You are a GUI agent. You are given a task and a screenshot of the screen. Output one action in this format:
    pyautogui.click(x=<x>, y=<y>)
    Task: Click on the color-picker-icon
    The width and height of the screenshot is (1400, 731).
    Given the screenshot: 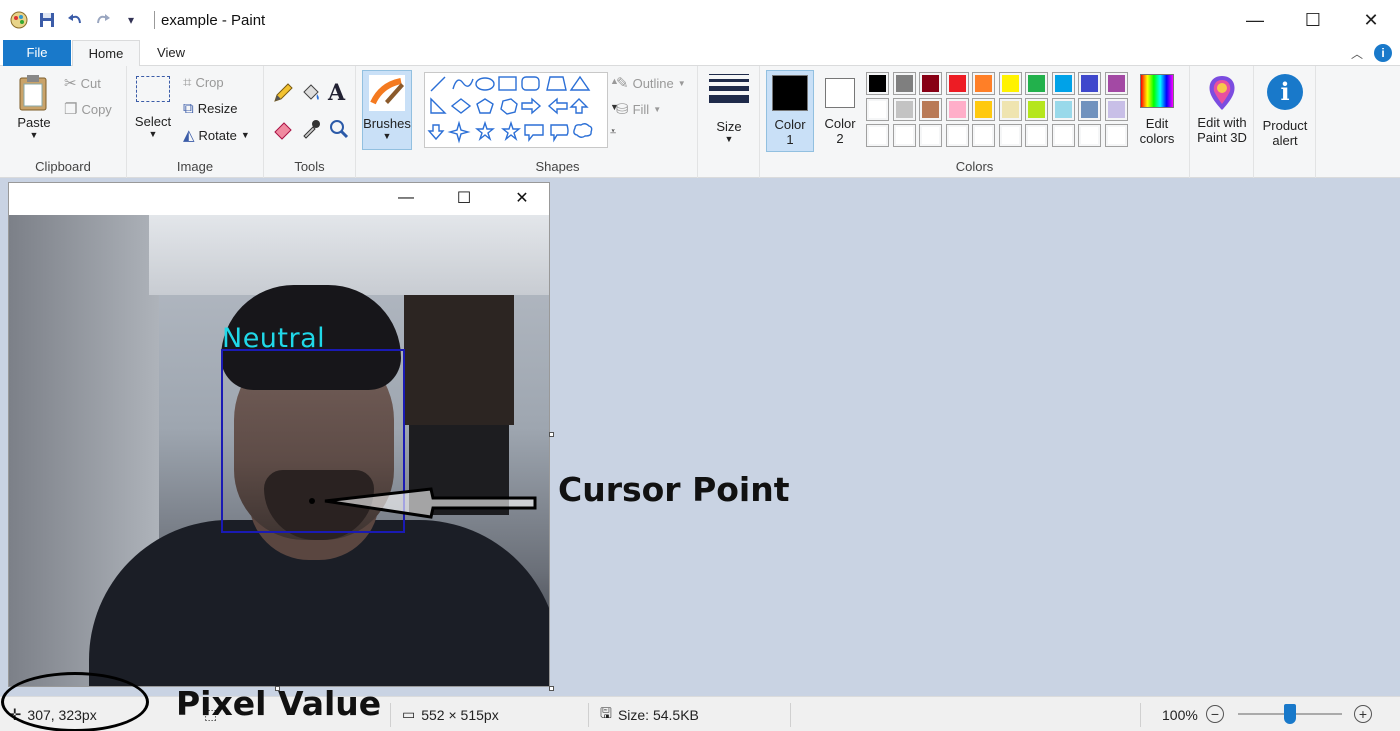 What is the action you would take?
    pyautogui.click(x=311, y=129)
    